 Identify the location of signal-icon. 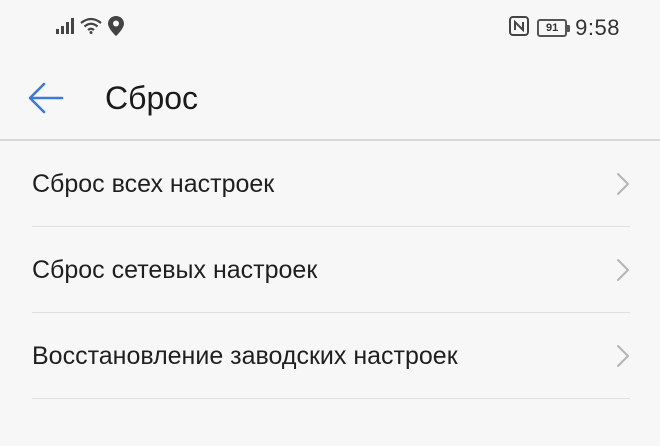
(65, 28).